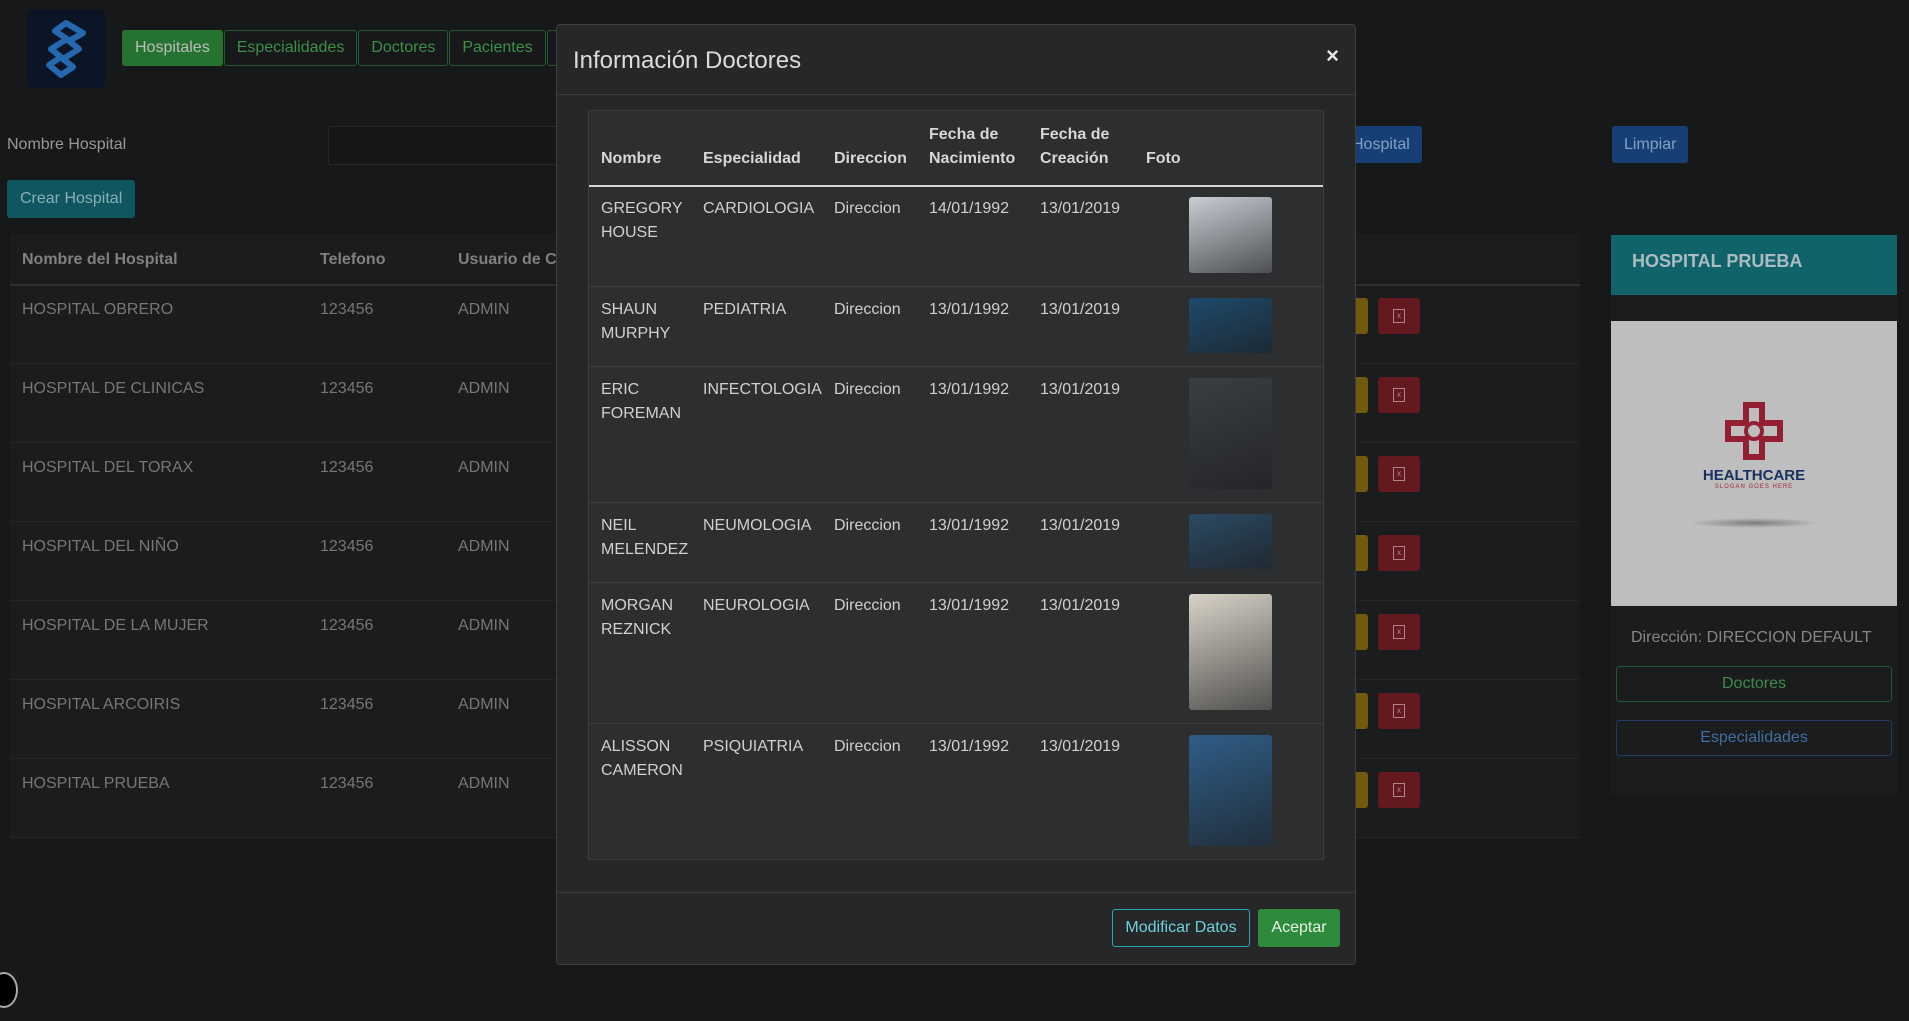  What do you see at coordinates (956, 94) in the screenshot?
I see `modal-divider` at bounding box center [956, 94].